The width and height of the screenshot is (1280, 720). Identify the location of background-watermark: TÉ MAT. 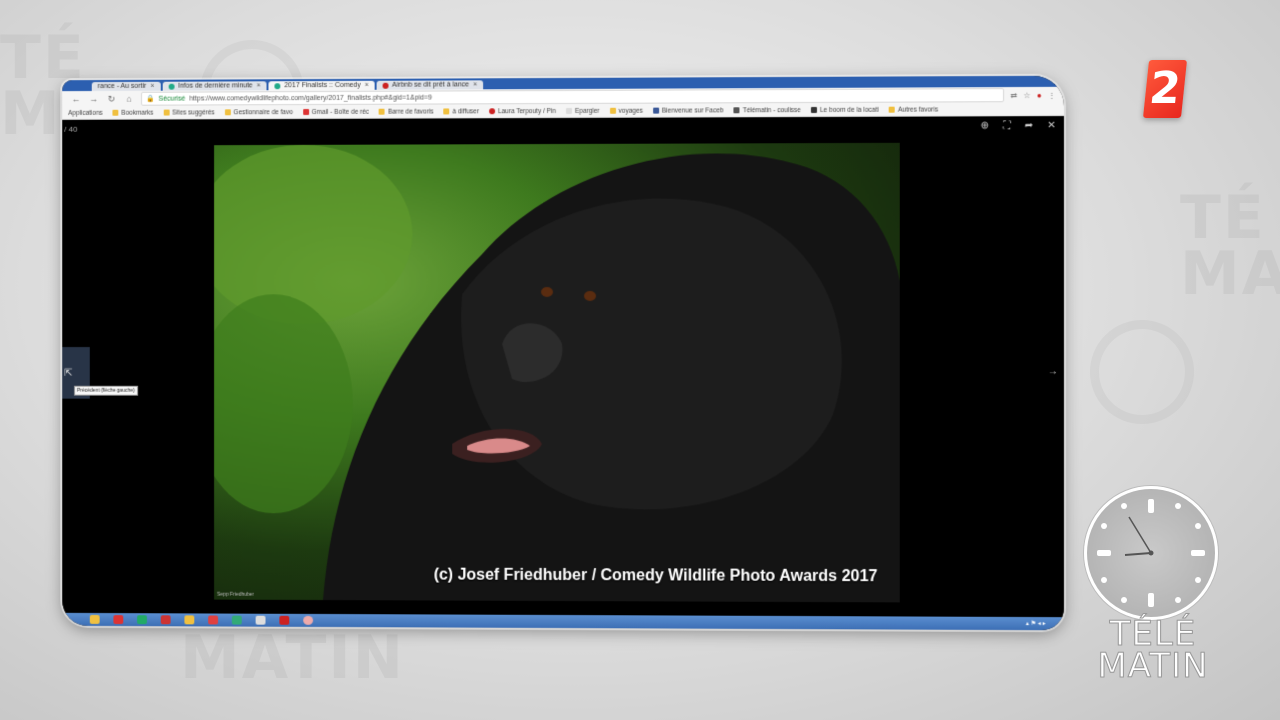
(1230, 246).